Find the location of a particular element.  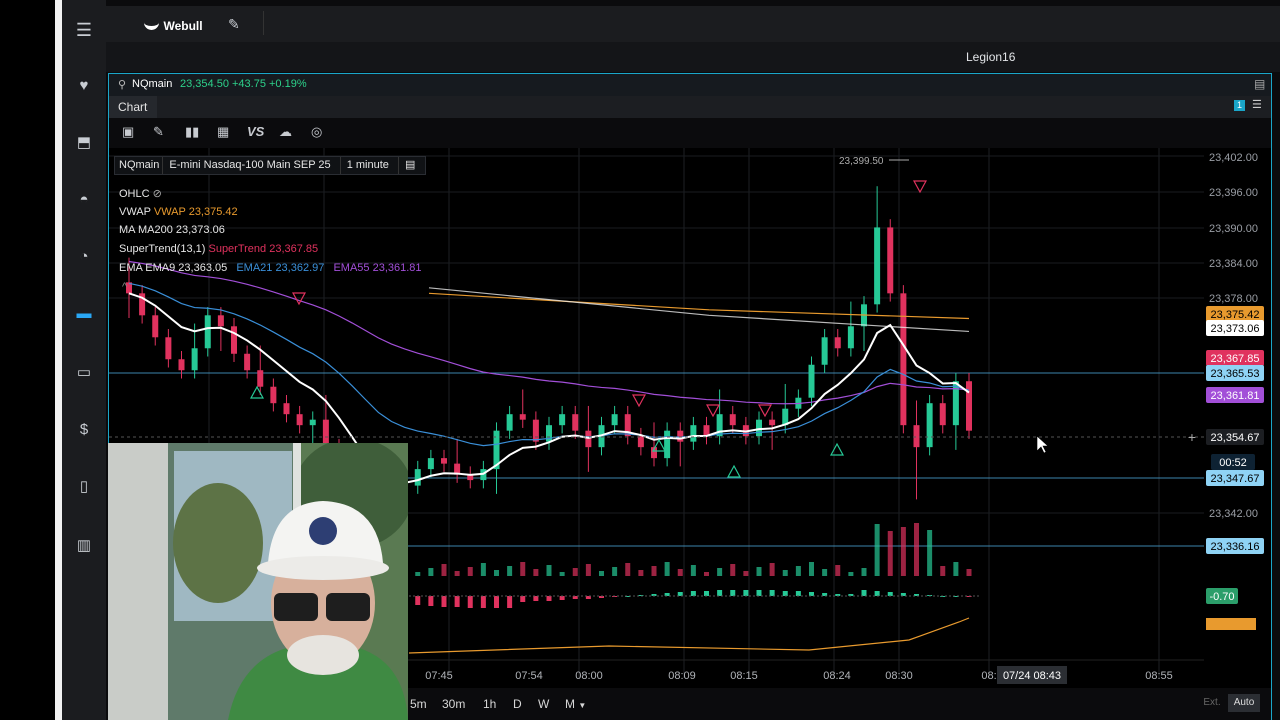

symbol-name: NQmain is located at coordinates (152, 84).